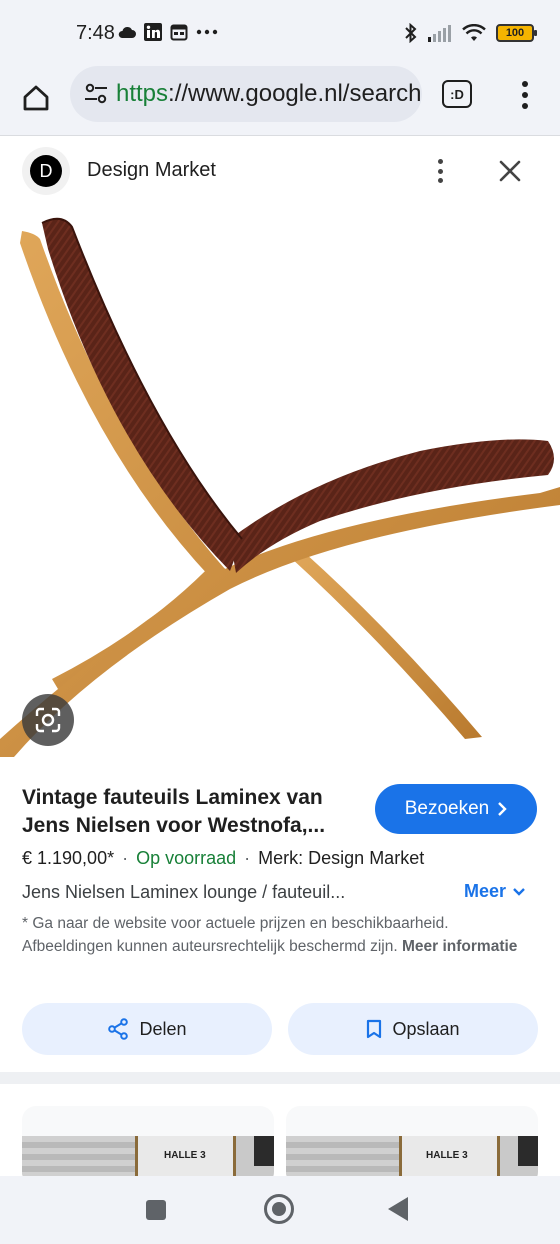 The height and width of the screenshot is (1244, 560). What do you see at coordinates (341, 858) in the screenshot?
I see `brand-label: Merk: Design Market` at bounding box center [341, 858].